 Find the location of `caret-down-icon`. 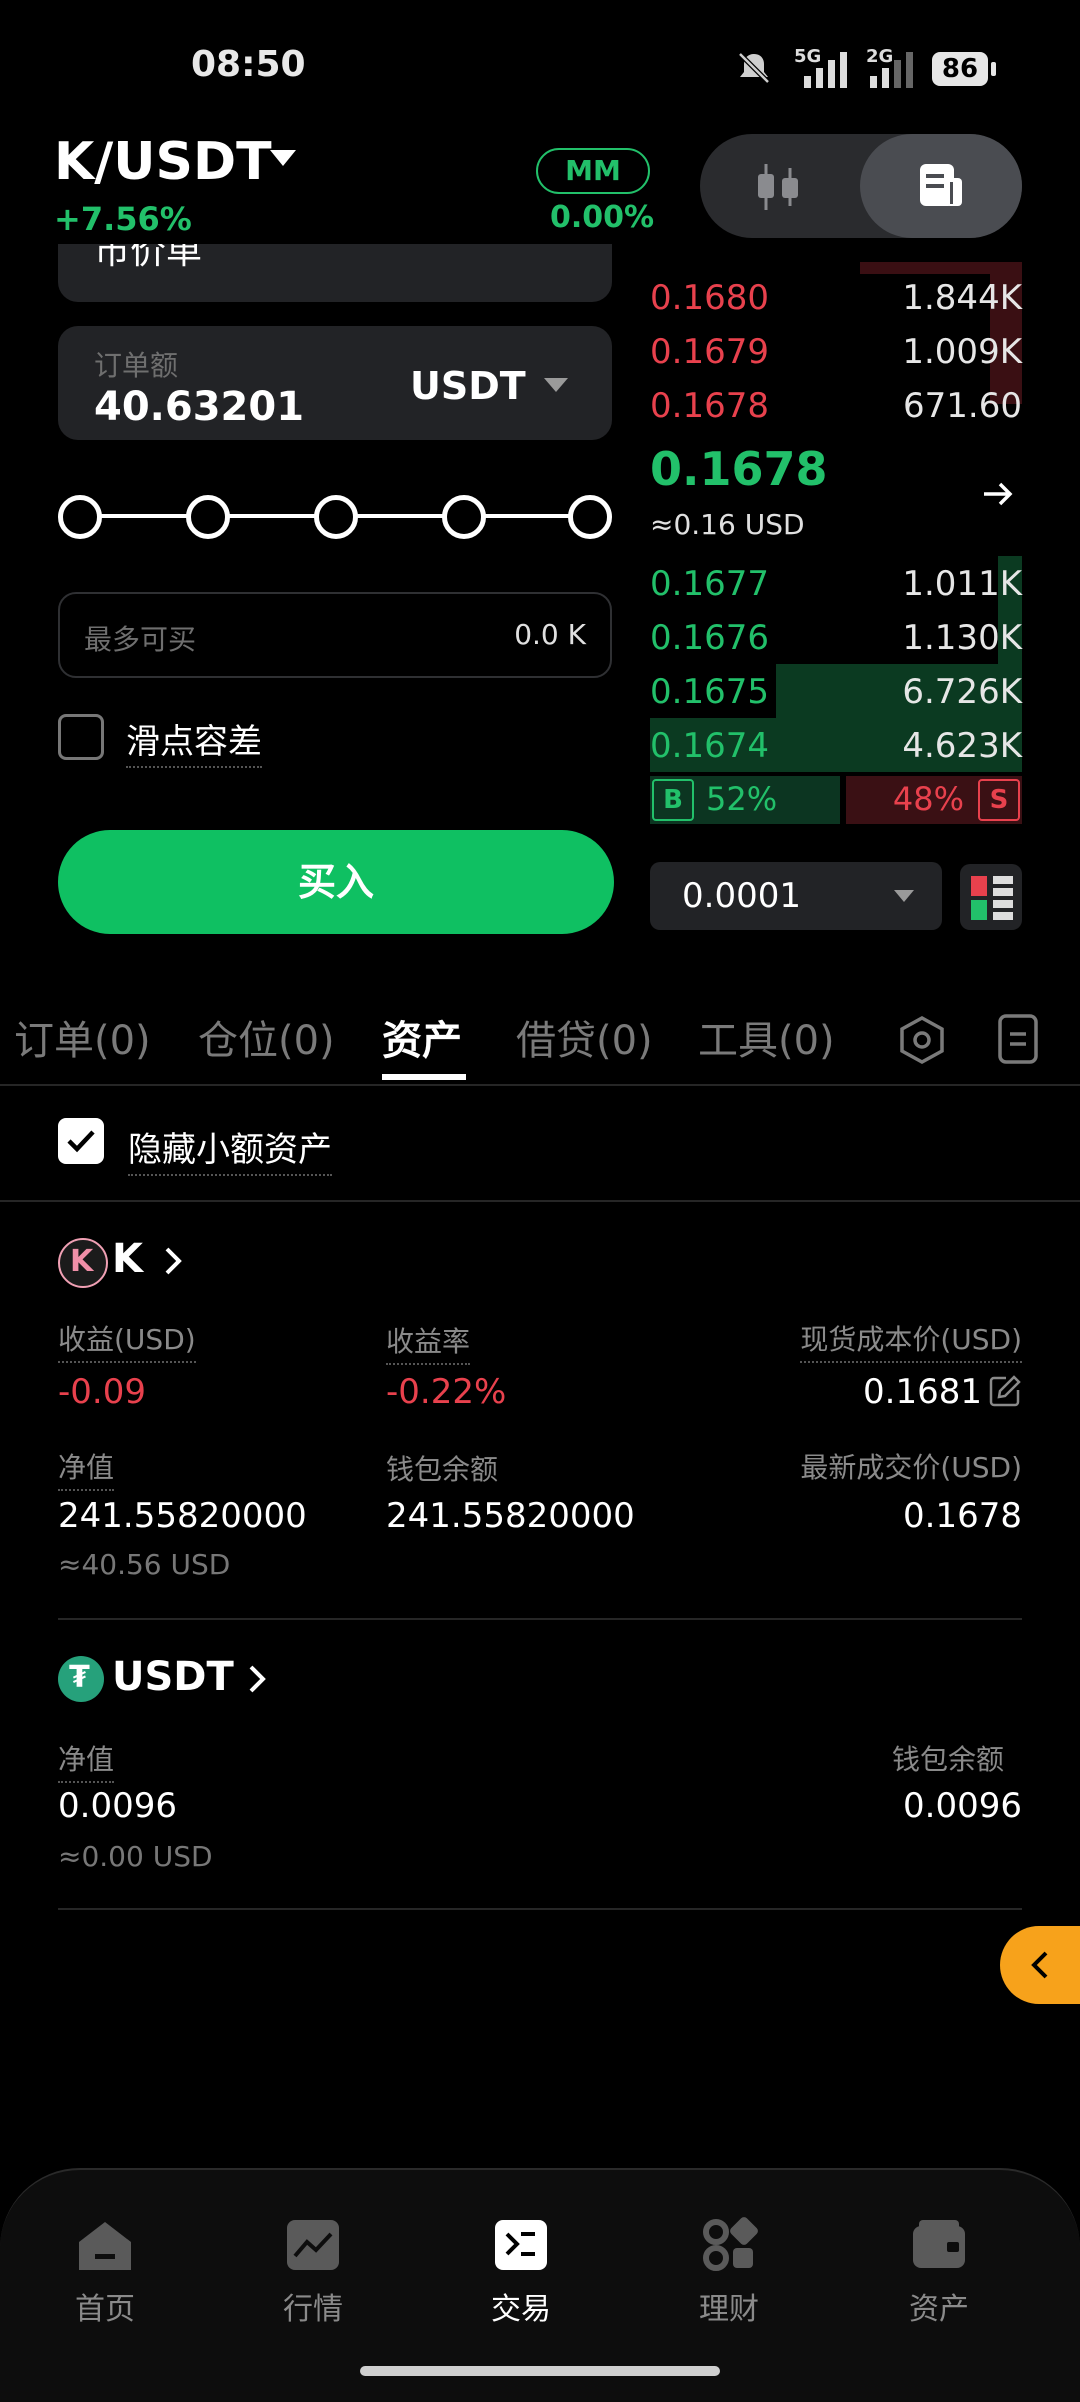

caret-down-icon is located at coordinates (556, 385).